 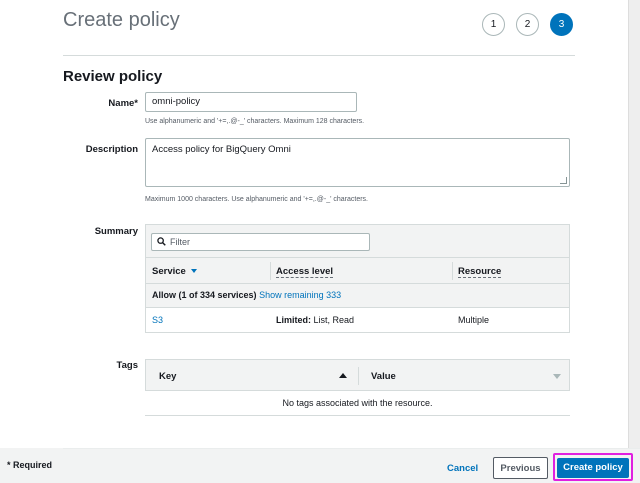 What do you see at coordinates (167, 376) in the screenshot?
I see `column-header-key: Key` at bounding box center [167, 376].